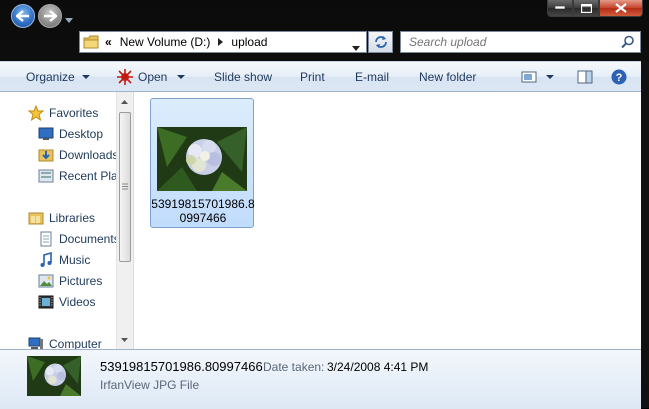 The image size is (649, 409). I want to click on file-type: IrfanView JPG File, so click(150, 385).